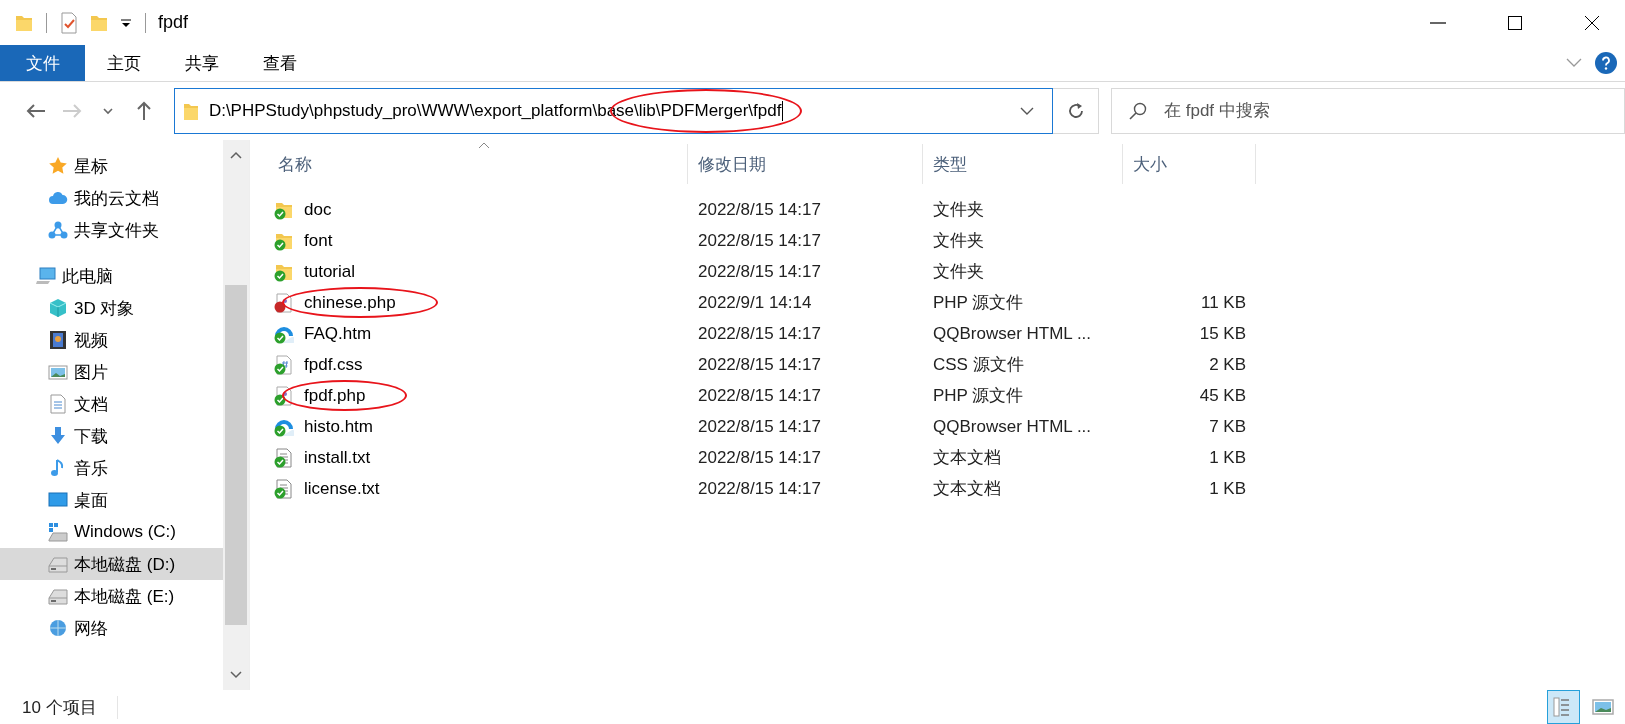 This screenshot has height=724, width=1625. I want to click on file-name-cell: chinese.php, so click(478, 302).